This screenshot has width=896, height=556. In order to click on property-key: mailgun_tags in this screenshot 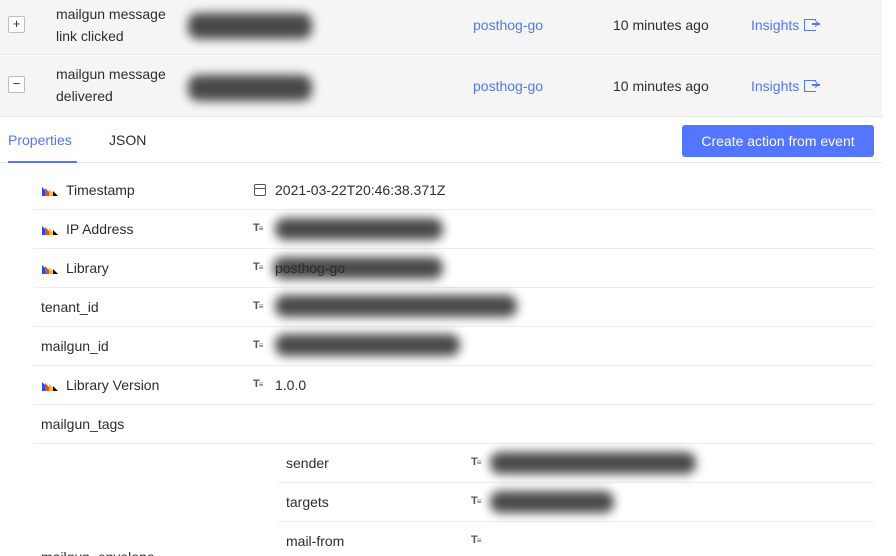, I will do `click(83, 424)`.